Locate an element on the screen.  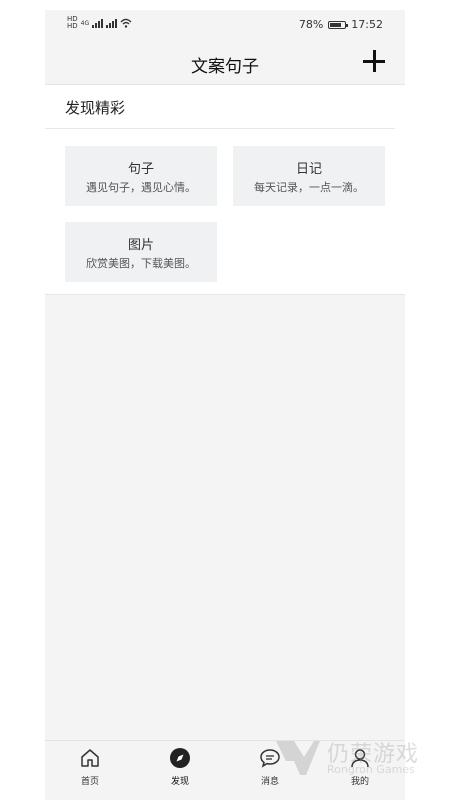
card-subtitle: 每天记录，一点一滴。 is located at coordinates (309, 187).